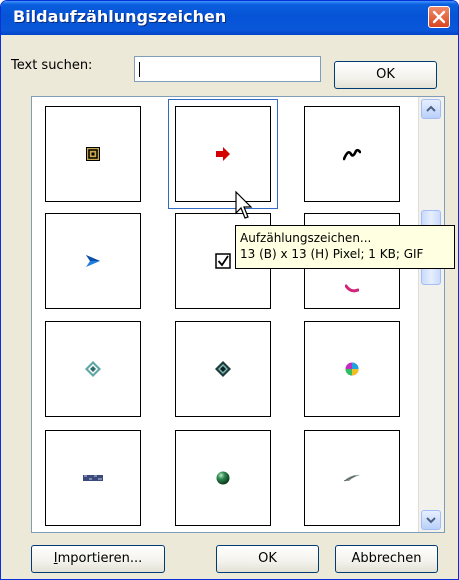 The height and width of the screenshot is (580, 459). I want to click on close-button, so click(439, 17).